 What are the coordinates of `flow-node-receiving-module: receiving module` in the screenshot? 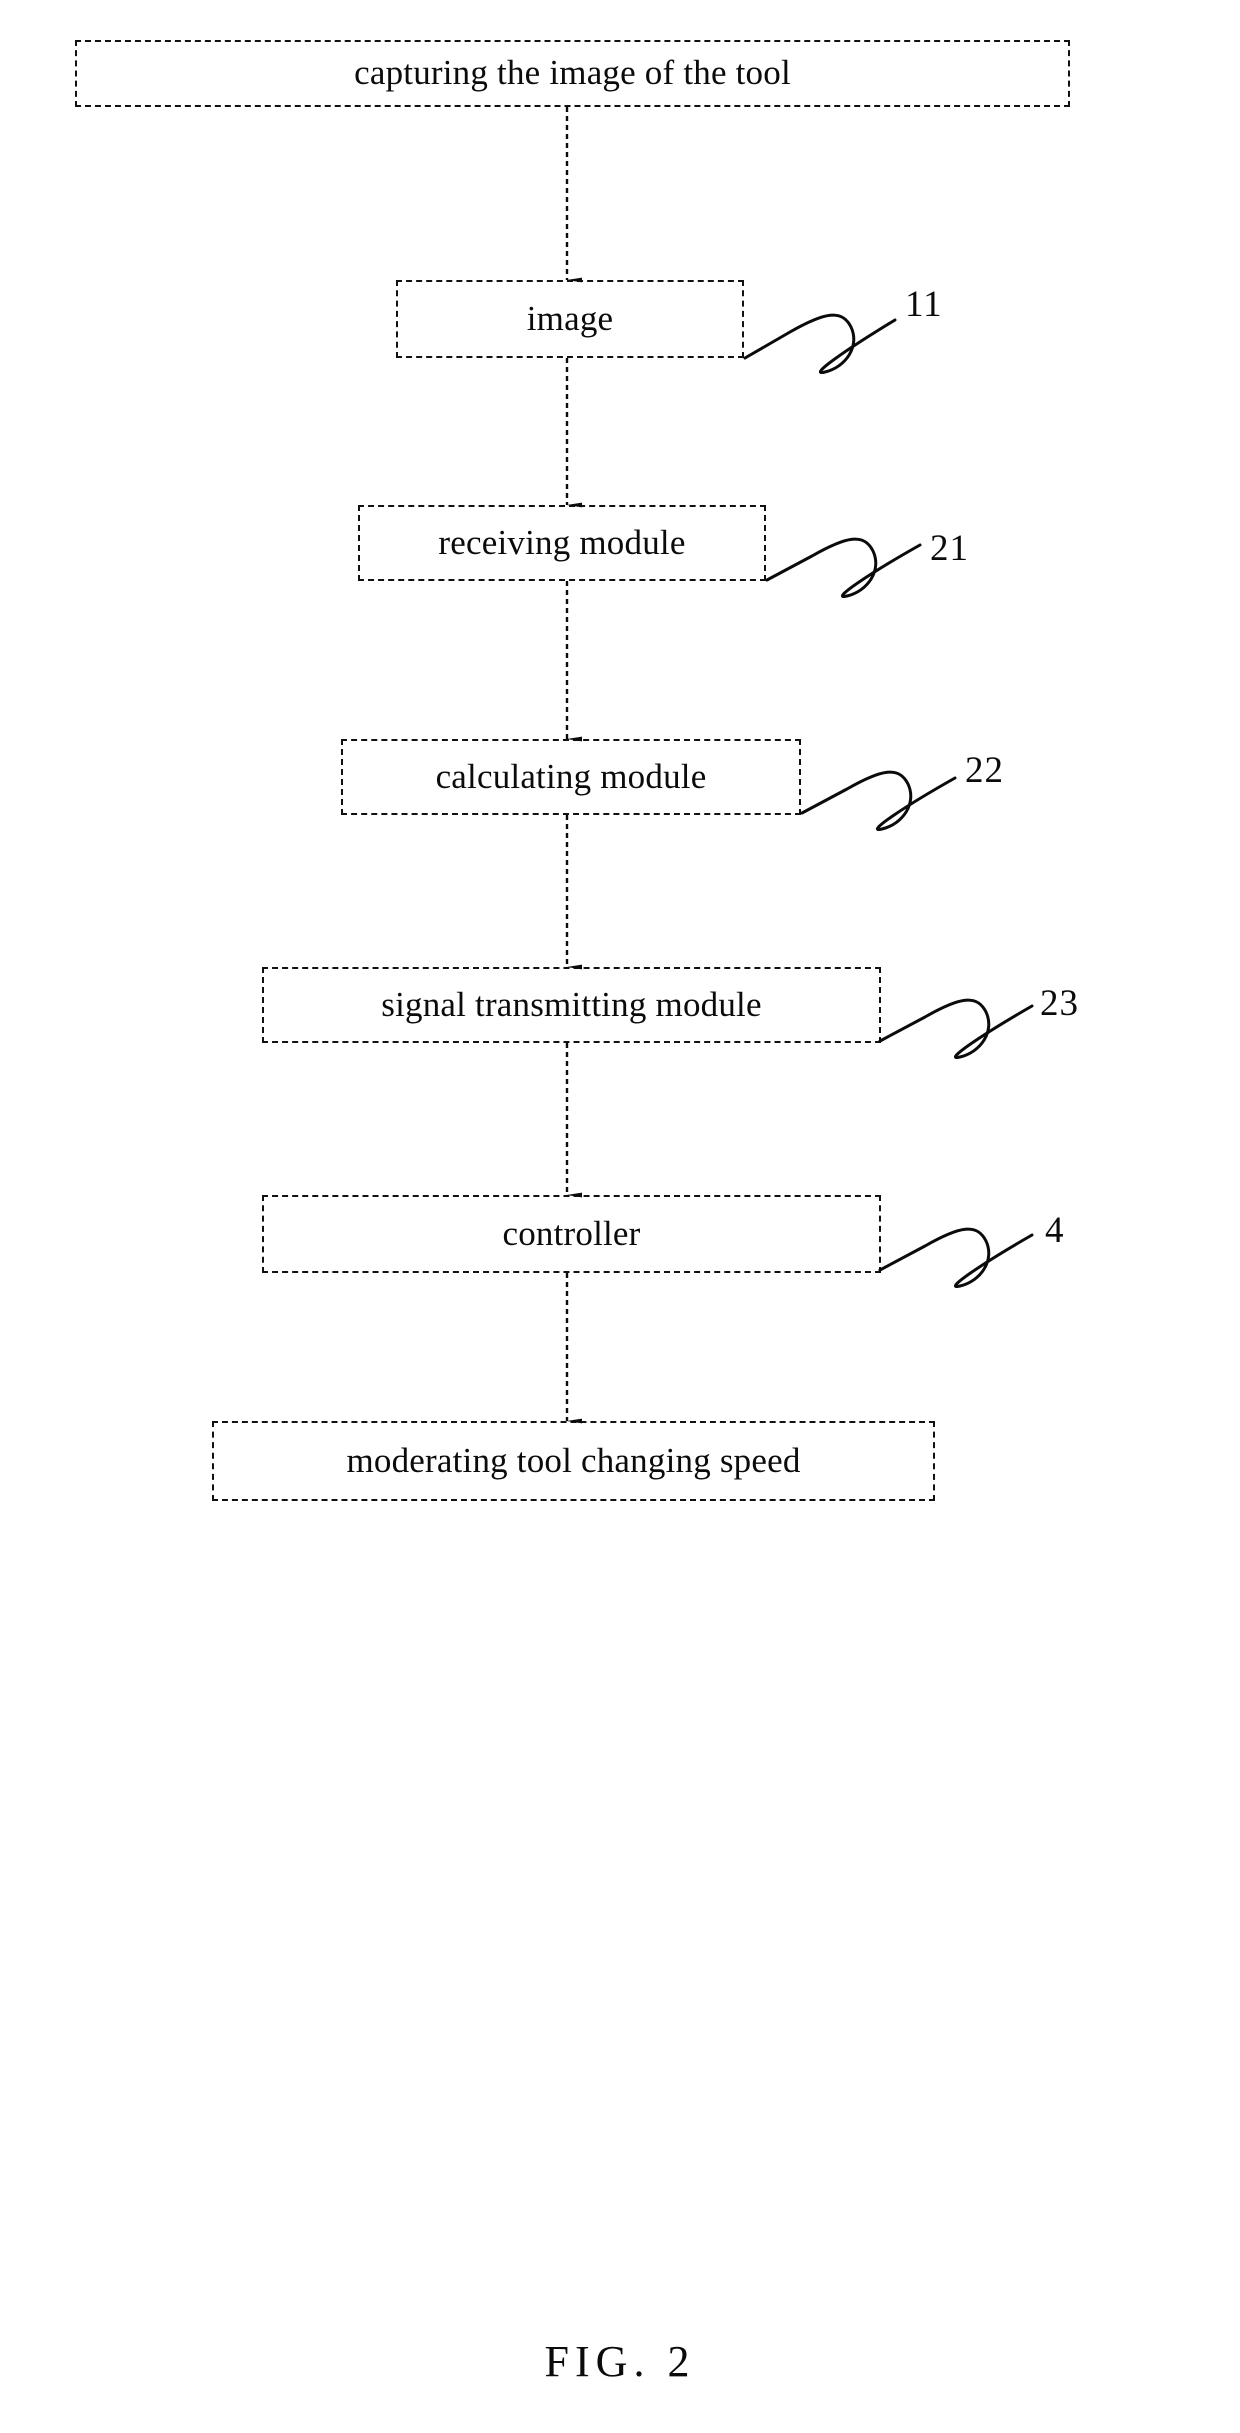 It's located at (562, 543).